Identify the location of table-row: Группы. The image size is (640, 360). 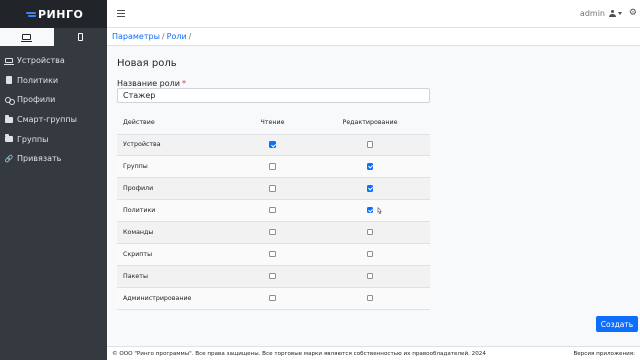
(273, 167).